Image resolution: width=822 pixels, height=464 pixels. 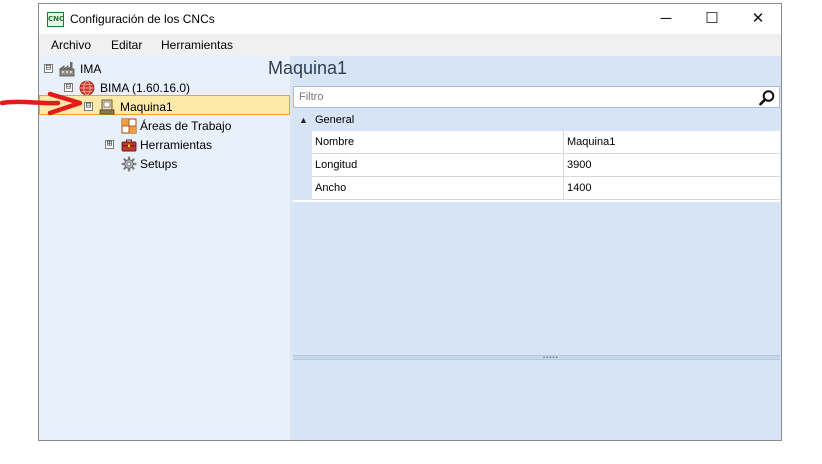 I want to click on property-row: Nombre Maquina1, so click(x=536, y=142).